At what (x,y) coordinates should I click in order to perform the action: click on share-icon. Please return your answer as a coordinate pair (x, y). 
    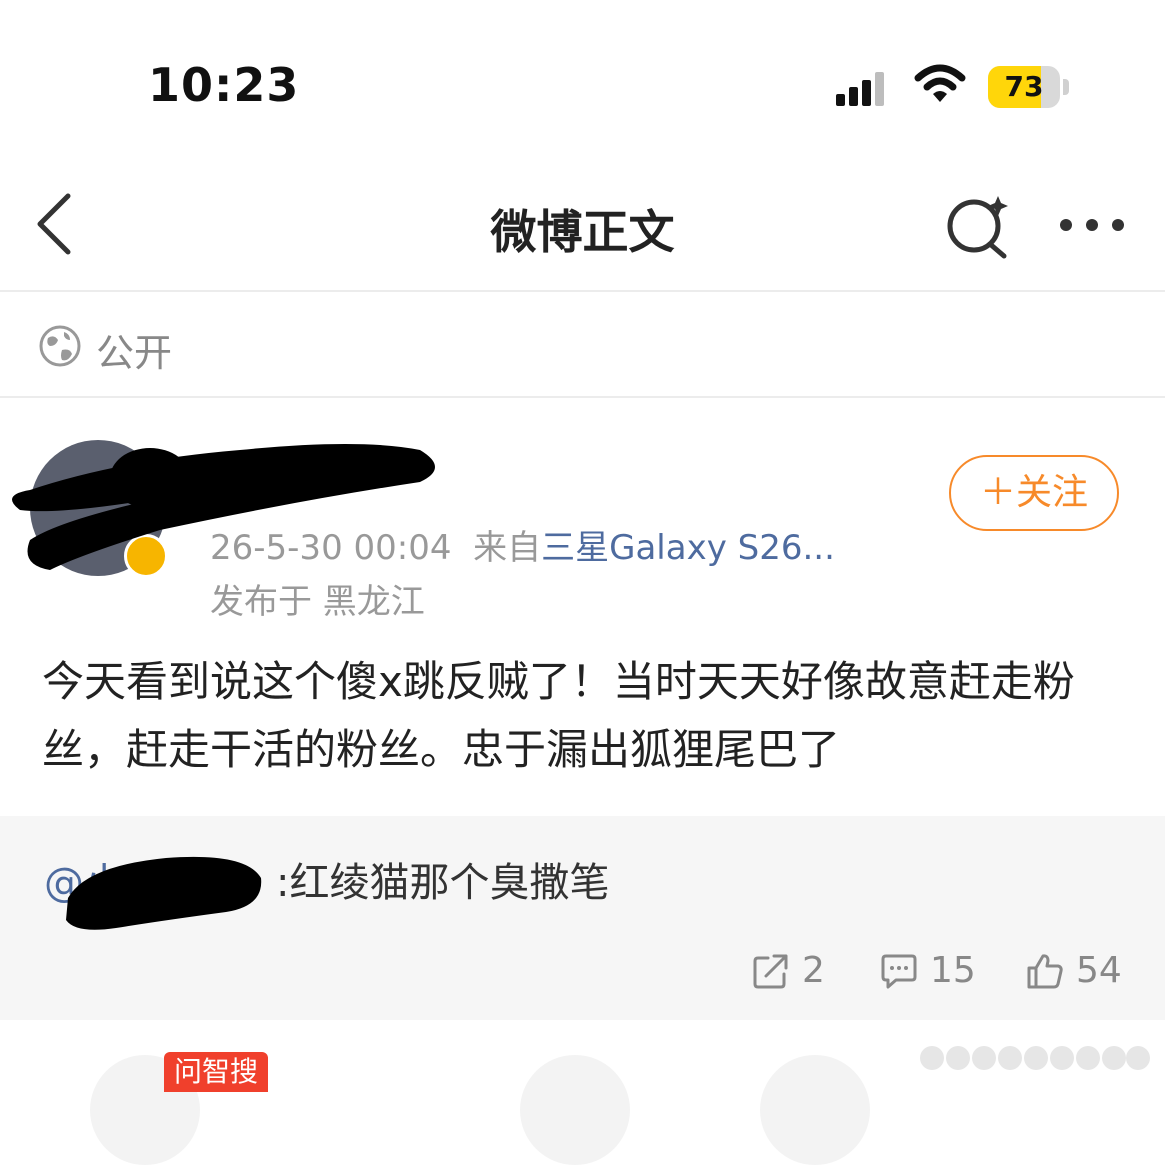
    Looking at the image, I should click on (771, 971).